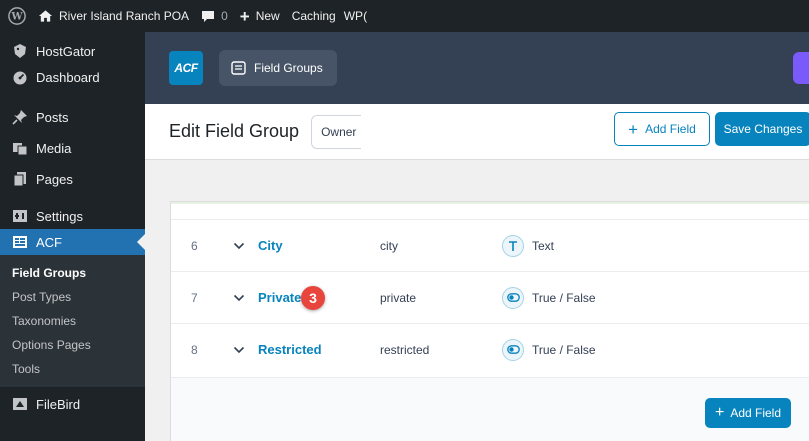 This screenshot has height=441, width=809. What do you see at coordinates (58, 404) in the screenshot?
I see `sidebar-item-label: FileBird` at bounding box center [58, 404].